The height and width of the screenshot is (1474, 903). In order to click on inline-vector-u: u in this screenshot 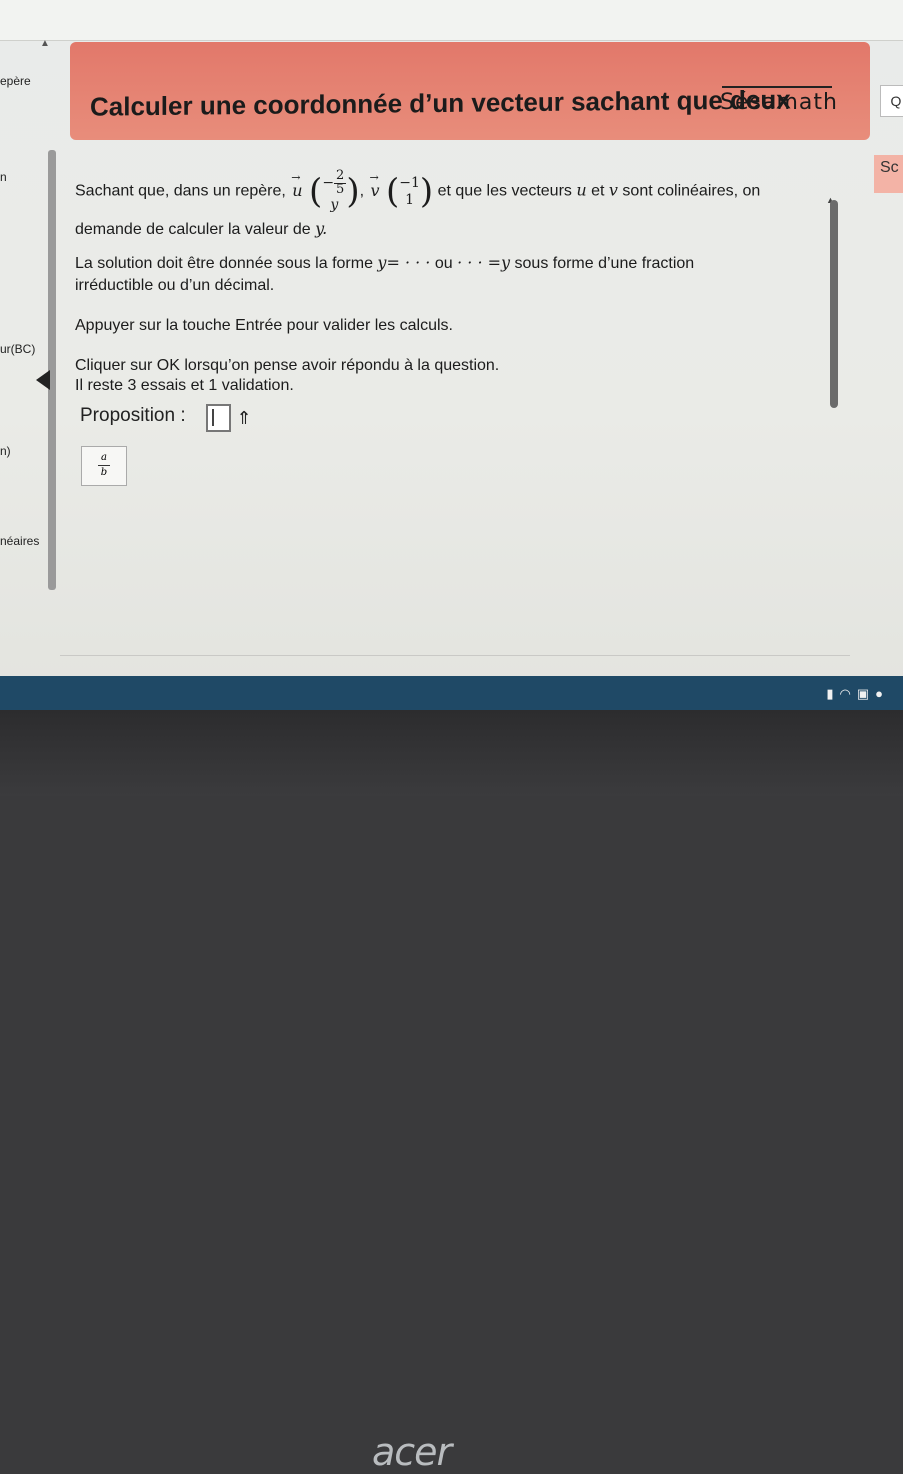, I will do `click(581, 190)`.